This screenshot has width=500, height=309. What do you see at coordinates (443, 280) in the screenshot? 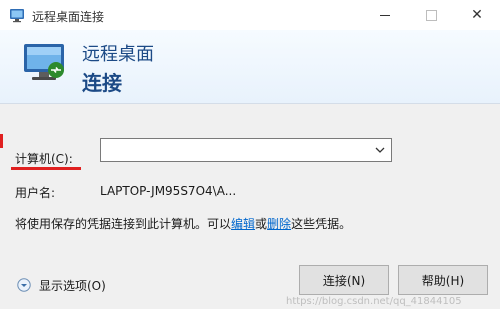
I see `help-button: 帮助(H)` at bounding box center [443, 280].